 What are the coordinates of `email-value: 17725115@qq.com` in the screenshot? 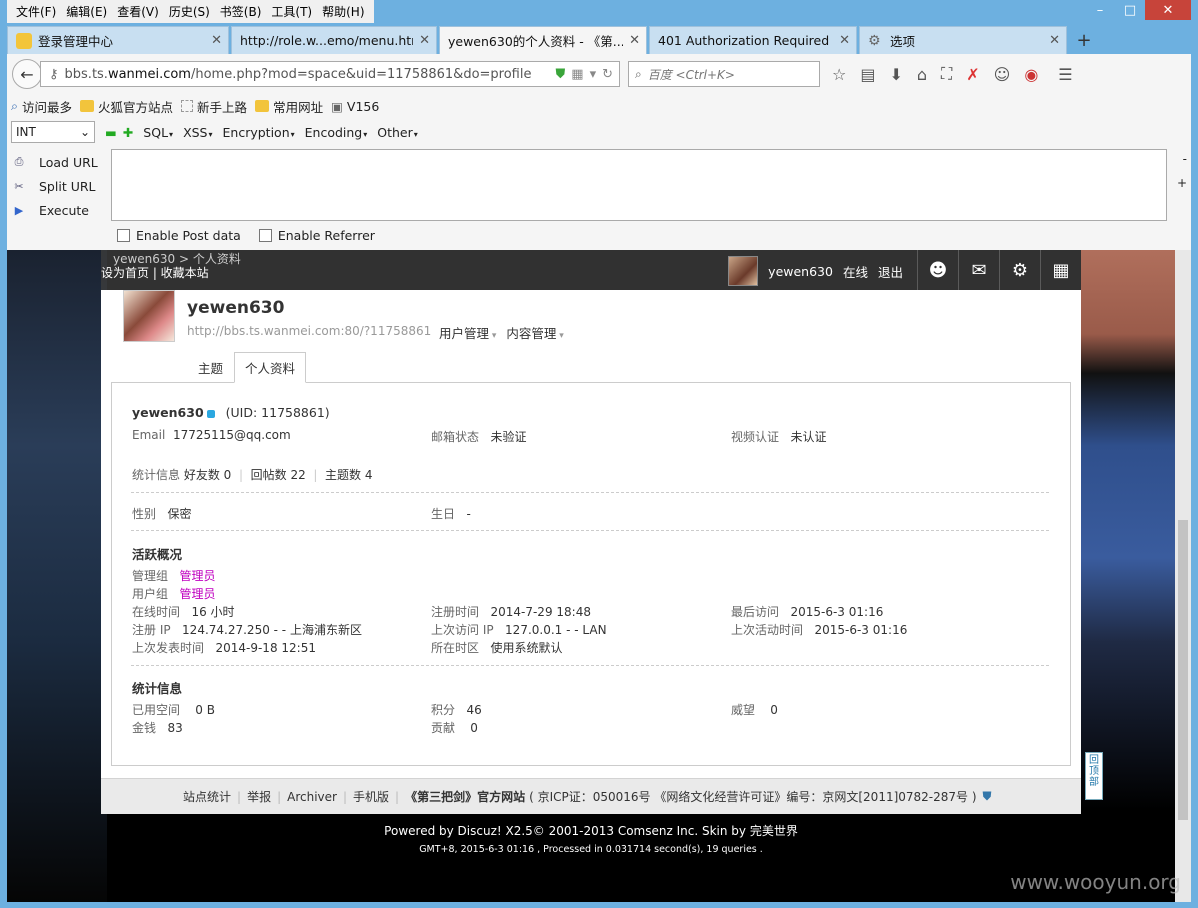 It's located at (231, 435).